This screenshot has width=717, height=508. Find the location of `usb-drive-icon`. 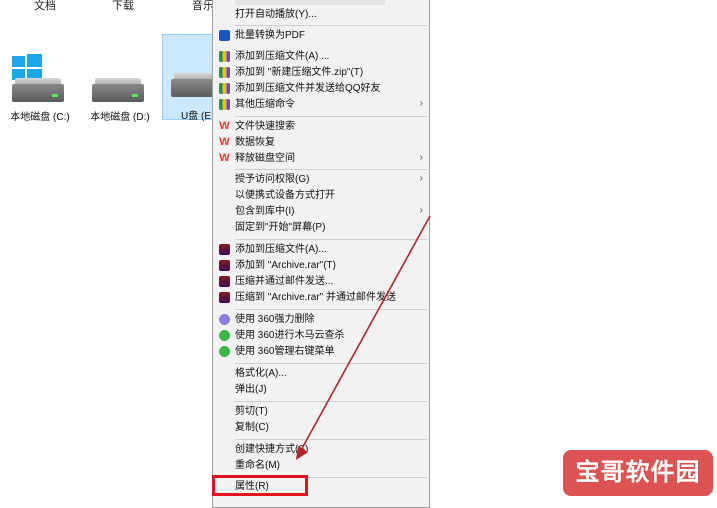

usb-drive-icon is located at coordinates (193, 86).